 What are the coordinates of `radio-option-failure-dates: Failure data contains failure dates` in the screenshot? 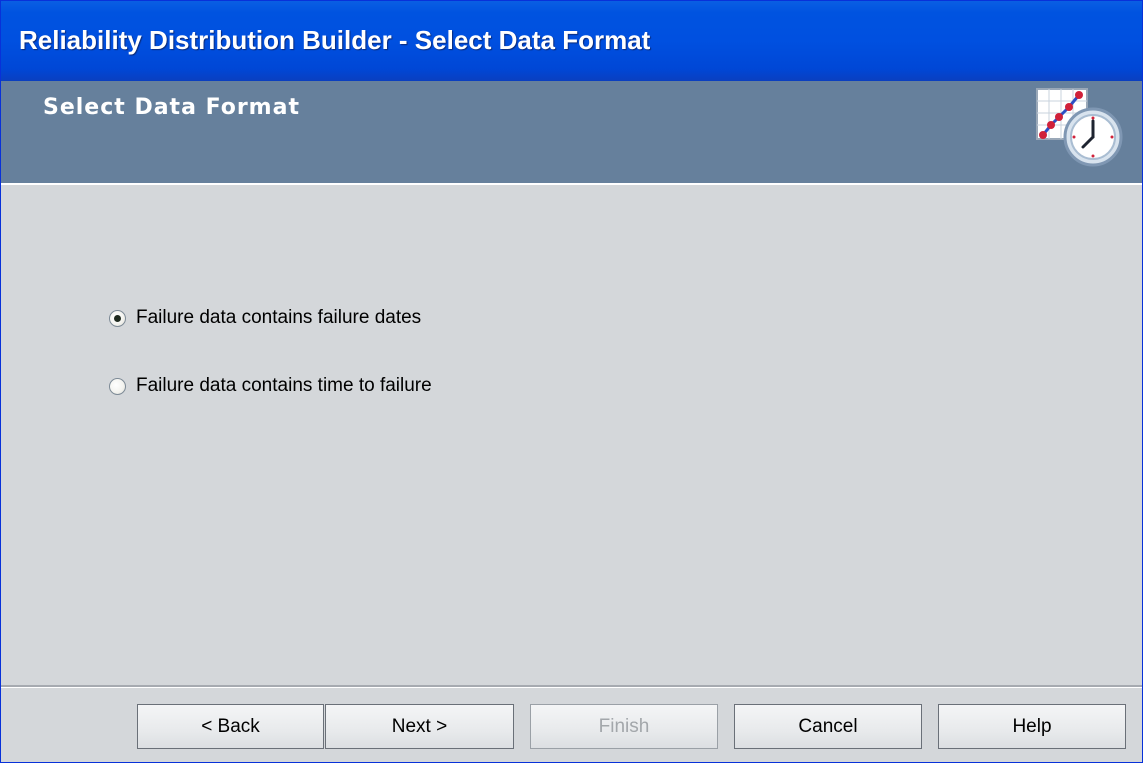 It's located at (265, 318).